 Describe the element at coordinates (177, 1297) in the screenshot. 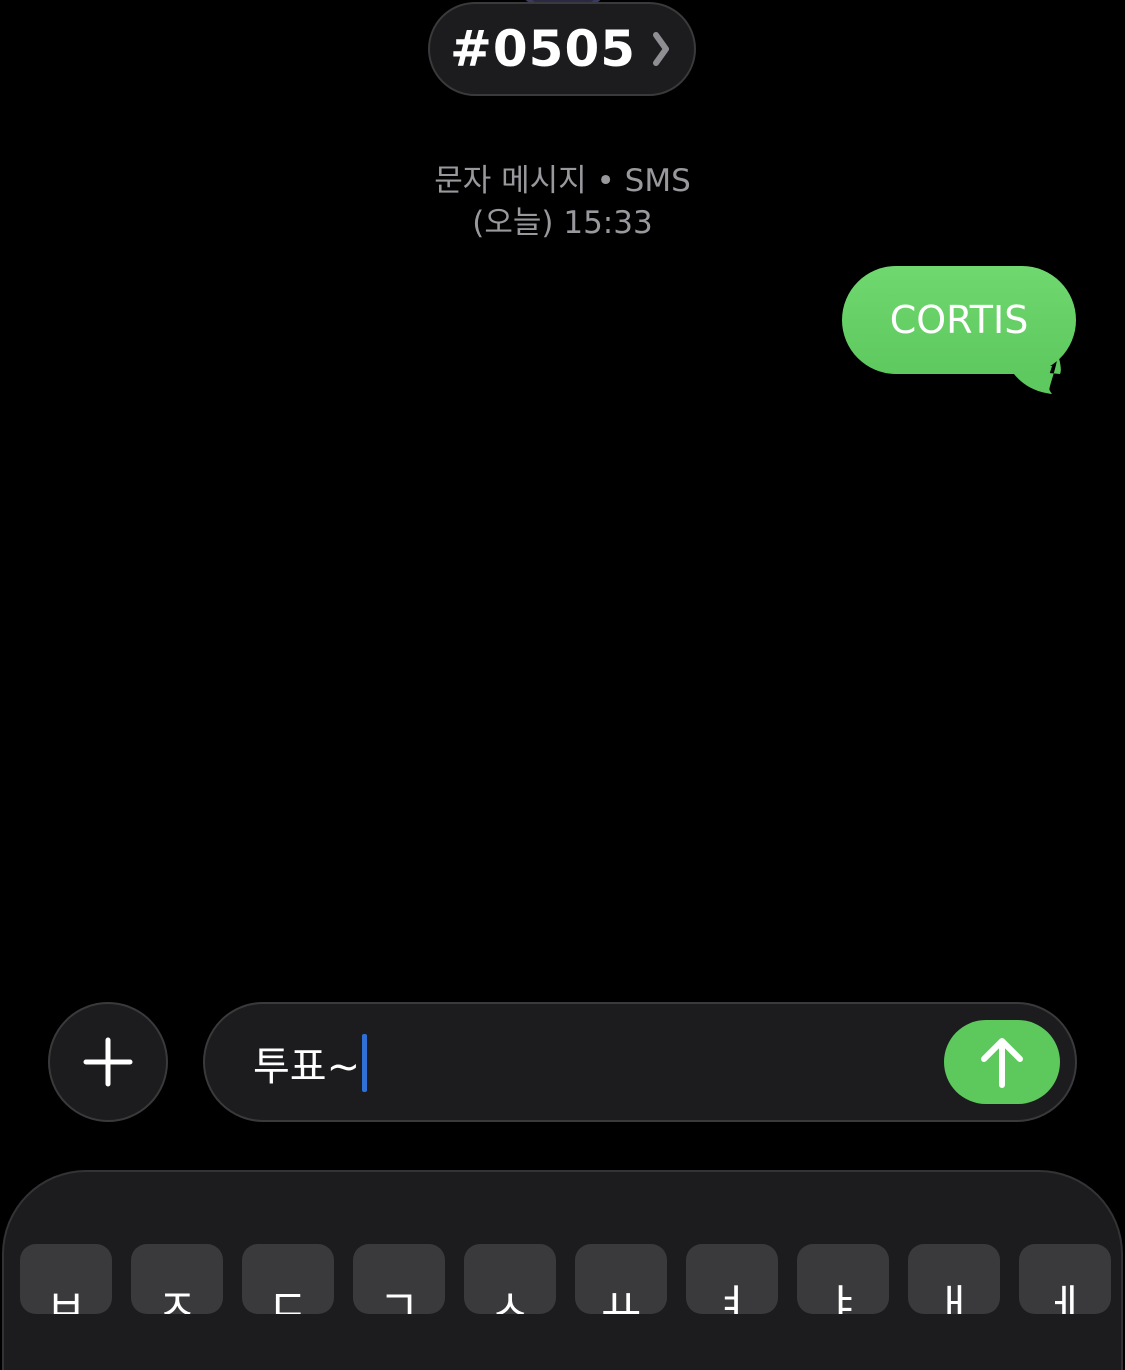

I see `key-label: ㅈ` at that location.